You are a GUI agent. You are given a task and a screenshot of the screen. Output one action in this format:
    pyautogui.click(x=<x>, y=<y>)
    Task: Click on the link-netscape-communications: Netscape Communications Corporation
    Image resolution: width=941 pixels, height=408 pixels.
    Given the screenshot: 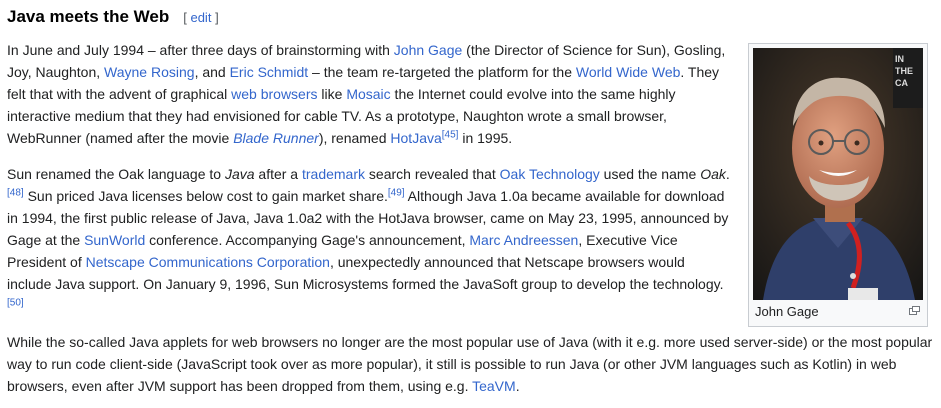 What is the action you would take?
    pyautogui.click(x=208, y=262)
    